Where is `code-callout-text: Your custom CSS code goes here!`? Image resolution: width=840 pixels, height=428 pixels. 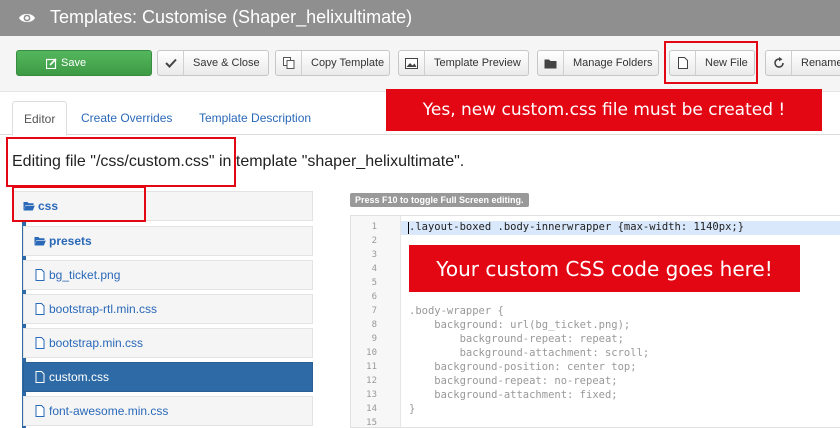 code-callout-text: Your custom CSS code goes here! is located at coordinates (604, 268).